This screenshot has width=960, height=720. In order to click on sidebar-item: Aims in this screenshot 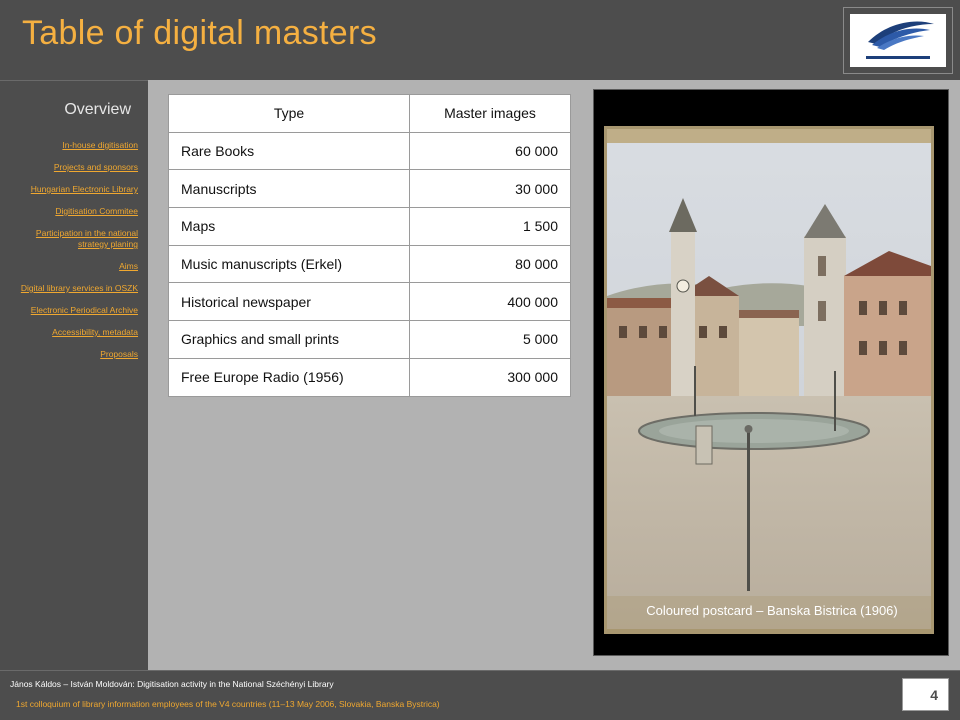, I will do `click(72, 265)`.